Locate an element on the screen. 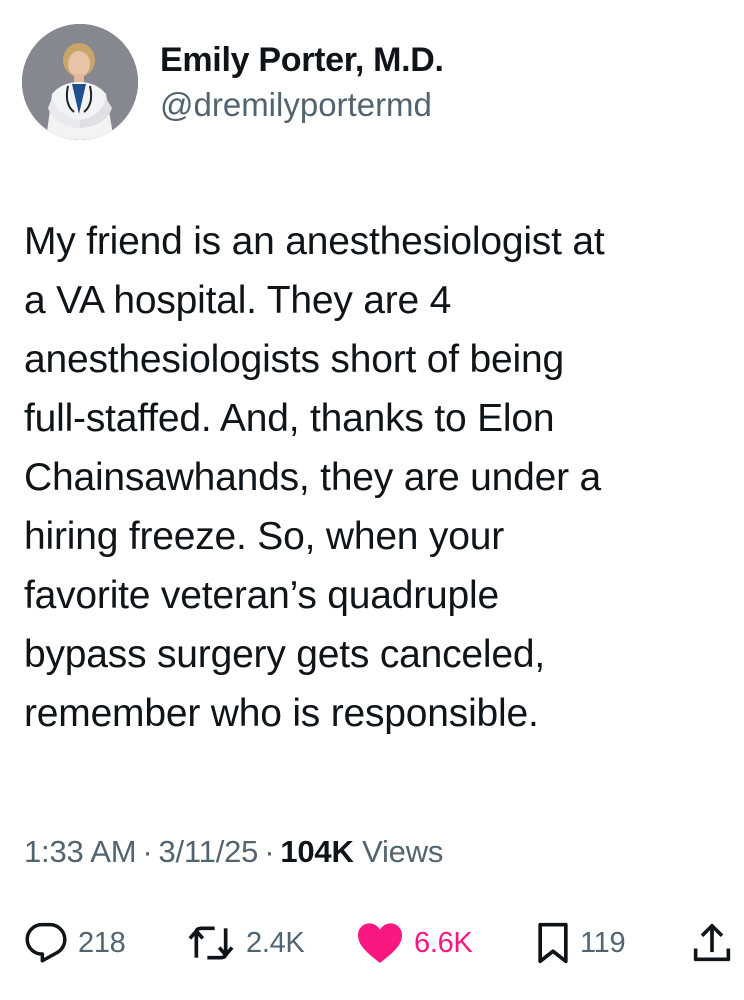 Image resolution: width=744 pixels, height=1000 pixels. like-button: 6.6K is located at coordinates (414, 943).